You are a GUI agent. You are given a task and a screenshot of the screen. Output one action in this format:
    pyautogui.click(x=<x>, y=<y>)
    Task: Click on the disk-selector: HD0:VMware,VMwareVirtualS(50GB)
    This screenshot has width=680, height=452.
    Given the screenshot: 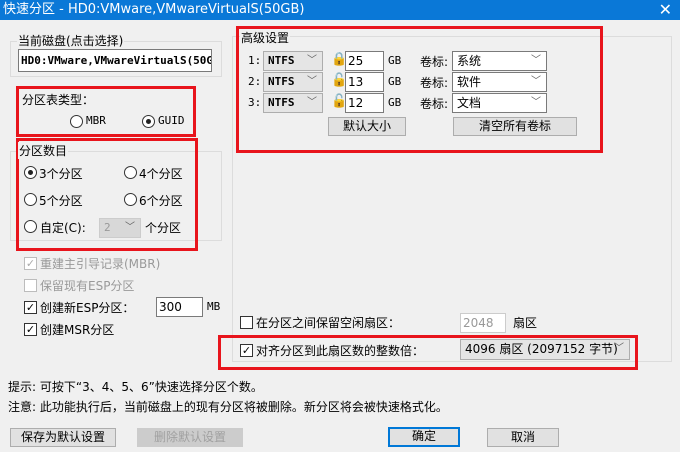 What is the action you would take?
    pyautogui.click(x=115, y=60)
    